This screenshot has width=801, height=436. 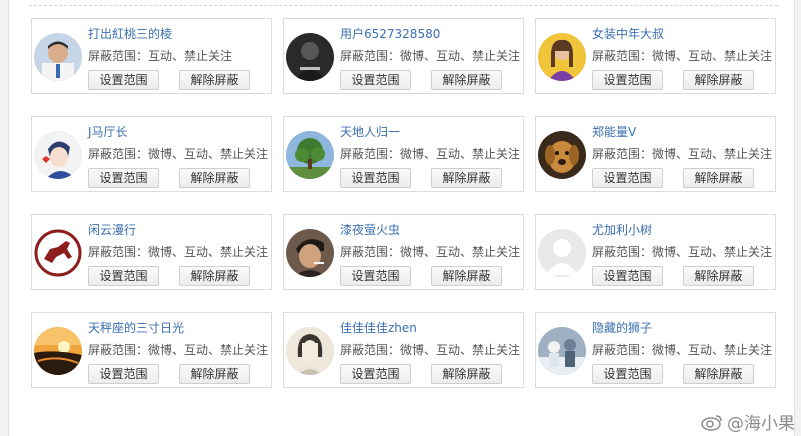 I want to click on blocked-user-card: 漆夜萤火虫 屏蔽范围：微博、互动、禁止关注 设置范围 解除屏蔽, so click(x=403, y=252).